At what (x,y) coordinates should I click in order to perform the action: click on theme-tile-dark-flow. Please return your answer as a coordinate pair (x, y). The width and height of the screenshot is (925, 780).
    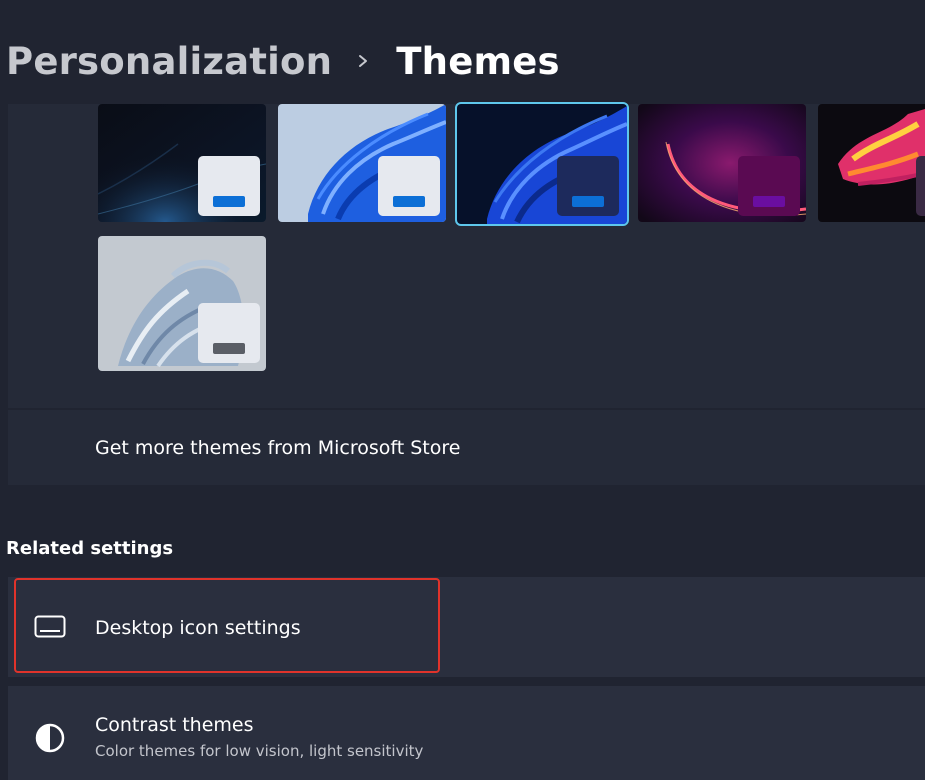
    Looking at the image, I should click on (182, 163).